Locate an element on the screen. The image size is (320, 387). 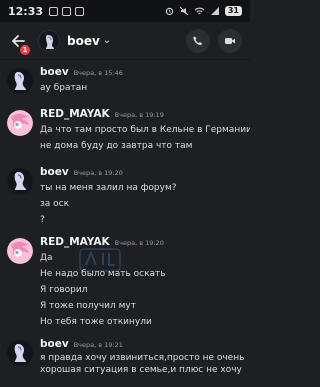
message-header: boev Вчера, в 15:46 is located at coordinates (143, 73).